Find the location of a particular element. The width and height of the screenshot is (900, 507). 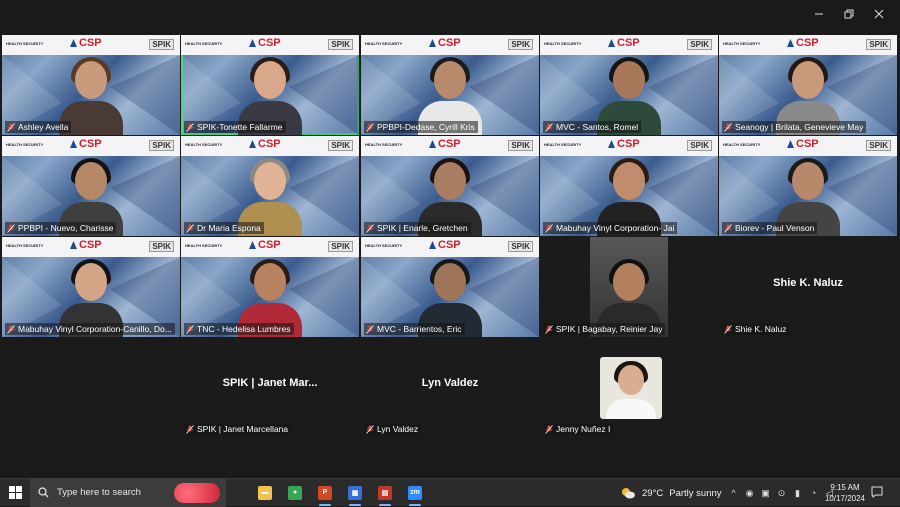

taskbar-clock: 9:15 AM 10/17/2024 is located at coordinates (845, 493).